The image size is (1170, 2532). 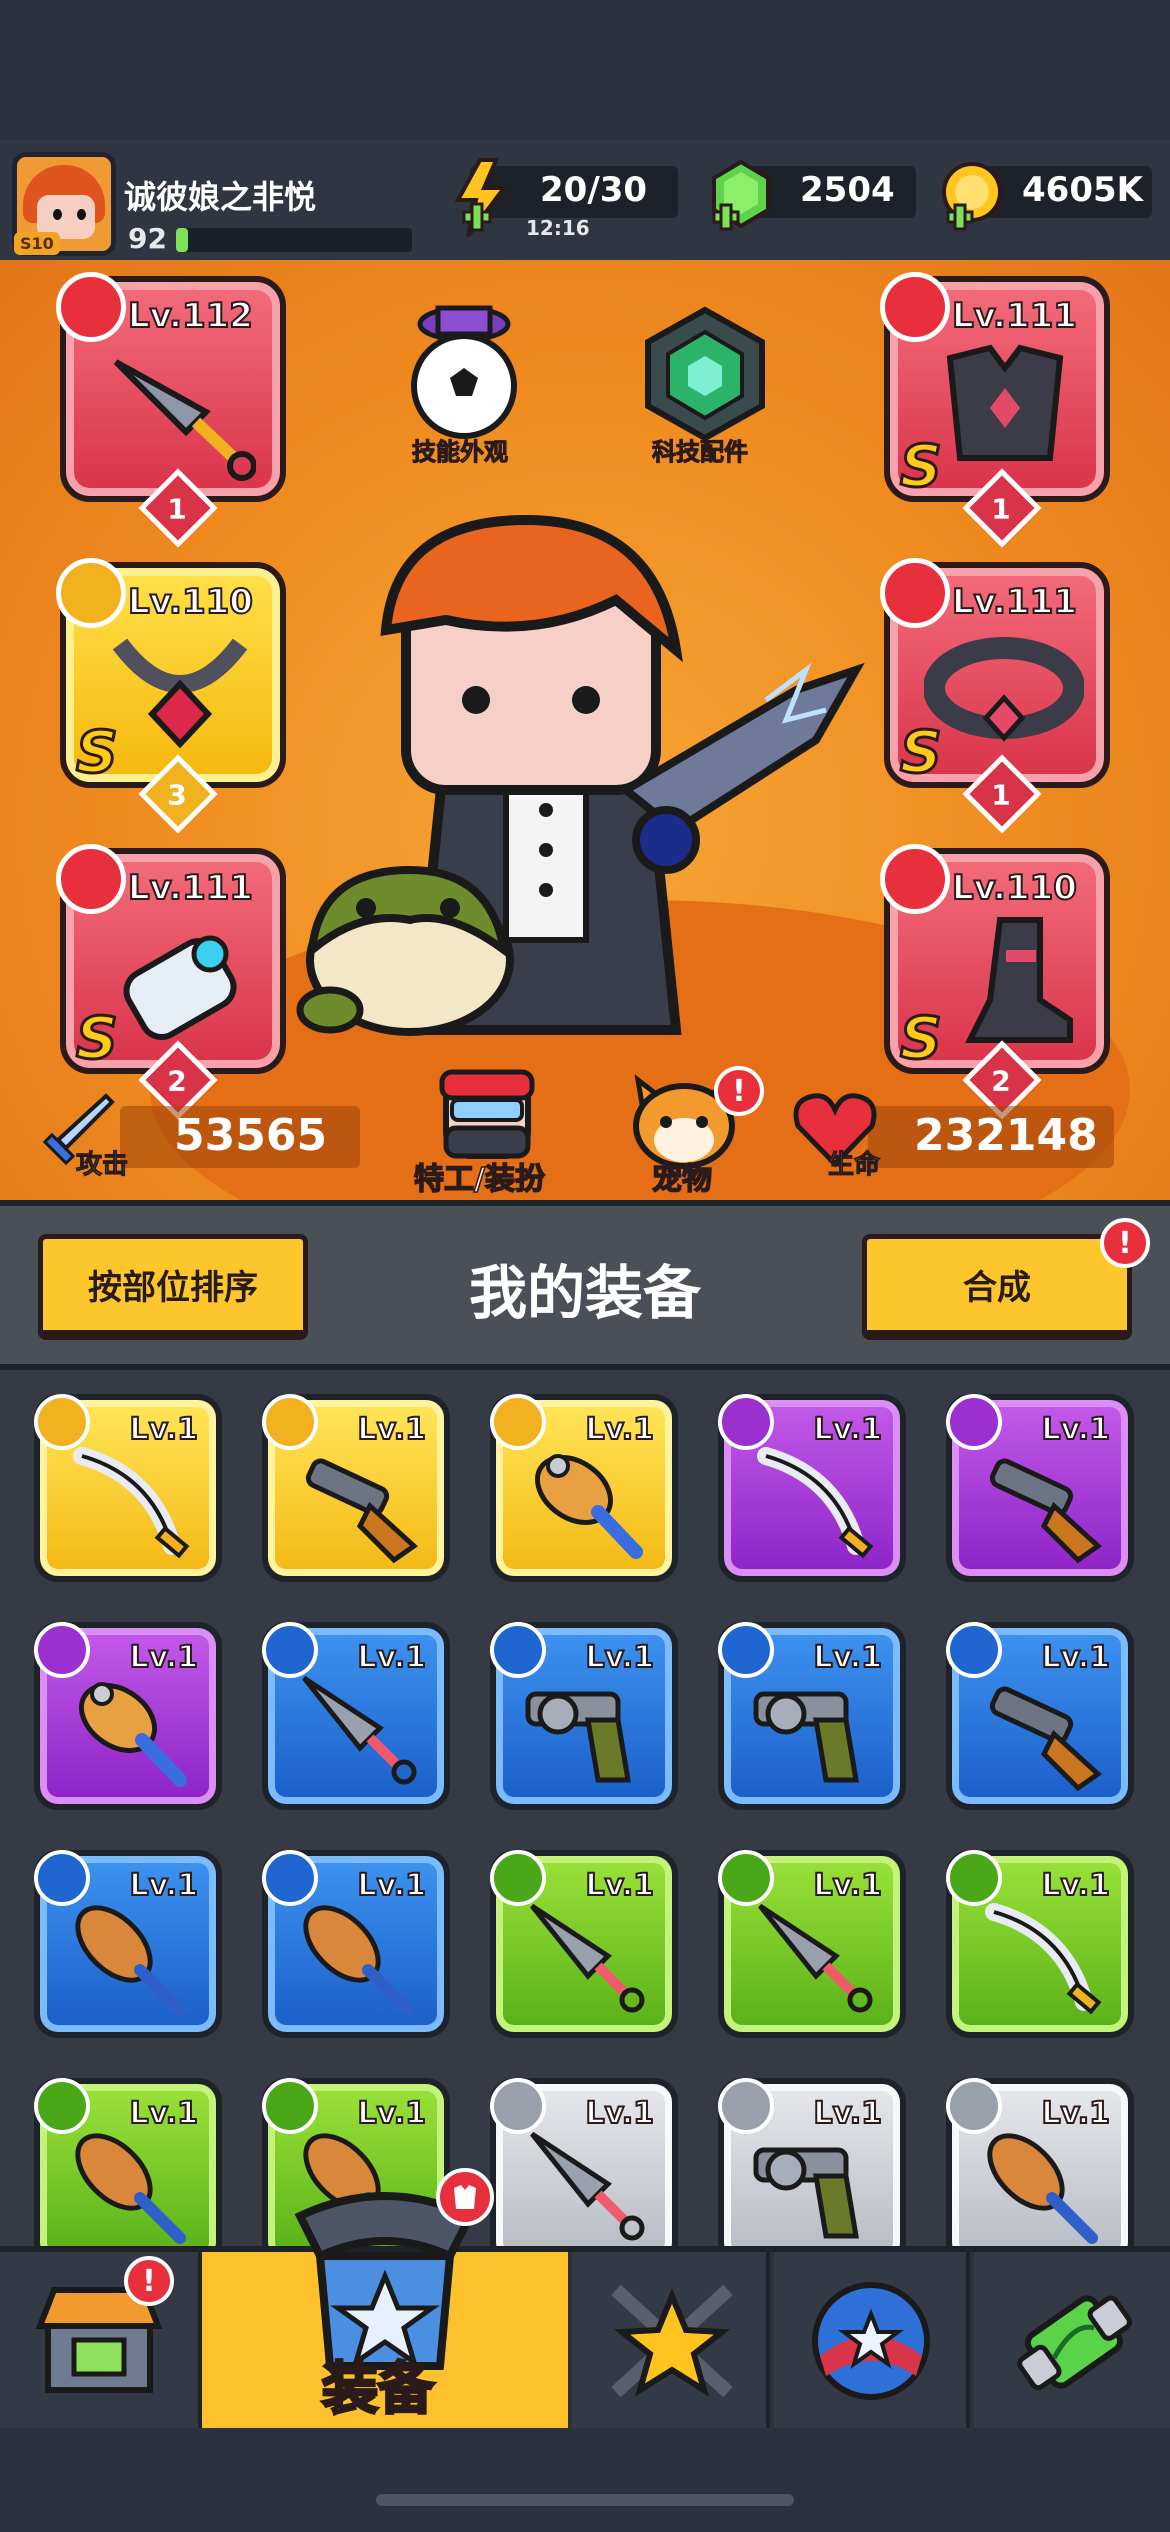 What do you see at coordinates (479, 1176) in the screenshot?
I see `agent-outfit-label: 特工/装扮` at bounding box center [479, 1176].